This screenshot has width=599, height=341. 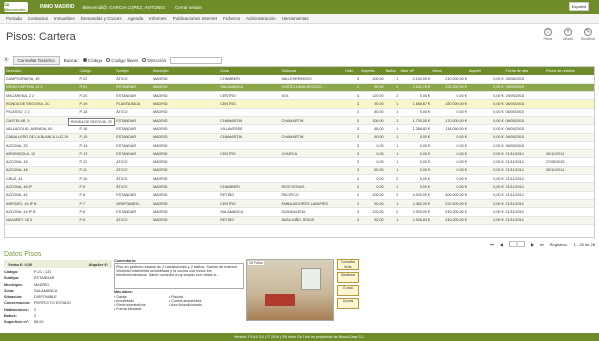 I want to click on toolbar: ▽ Filtrar + Añadir ✎ Modificar, so click(x=568, y=34).